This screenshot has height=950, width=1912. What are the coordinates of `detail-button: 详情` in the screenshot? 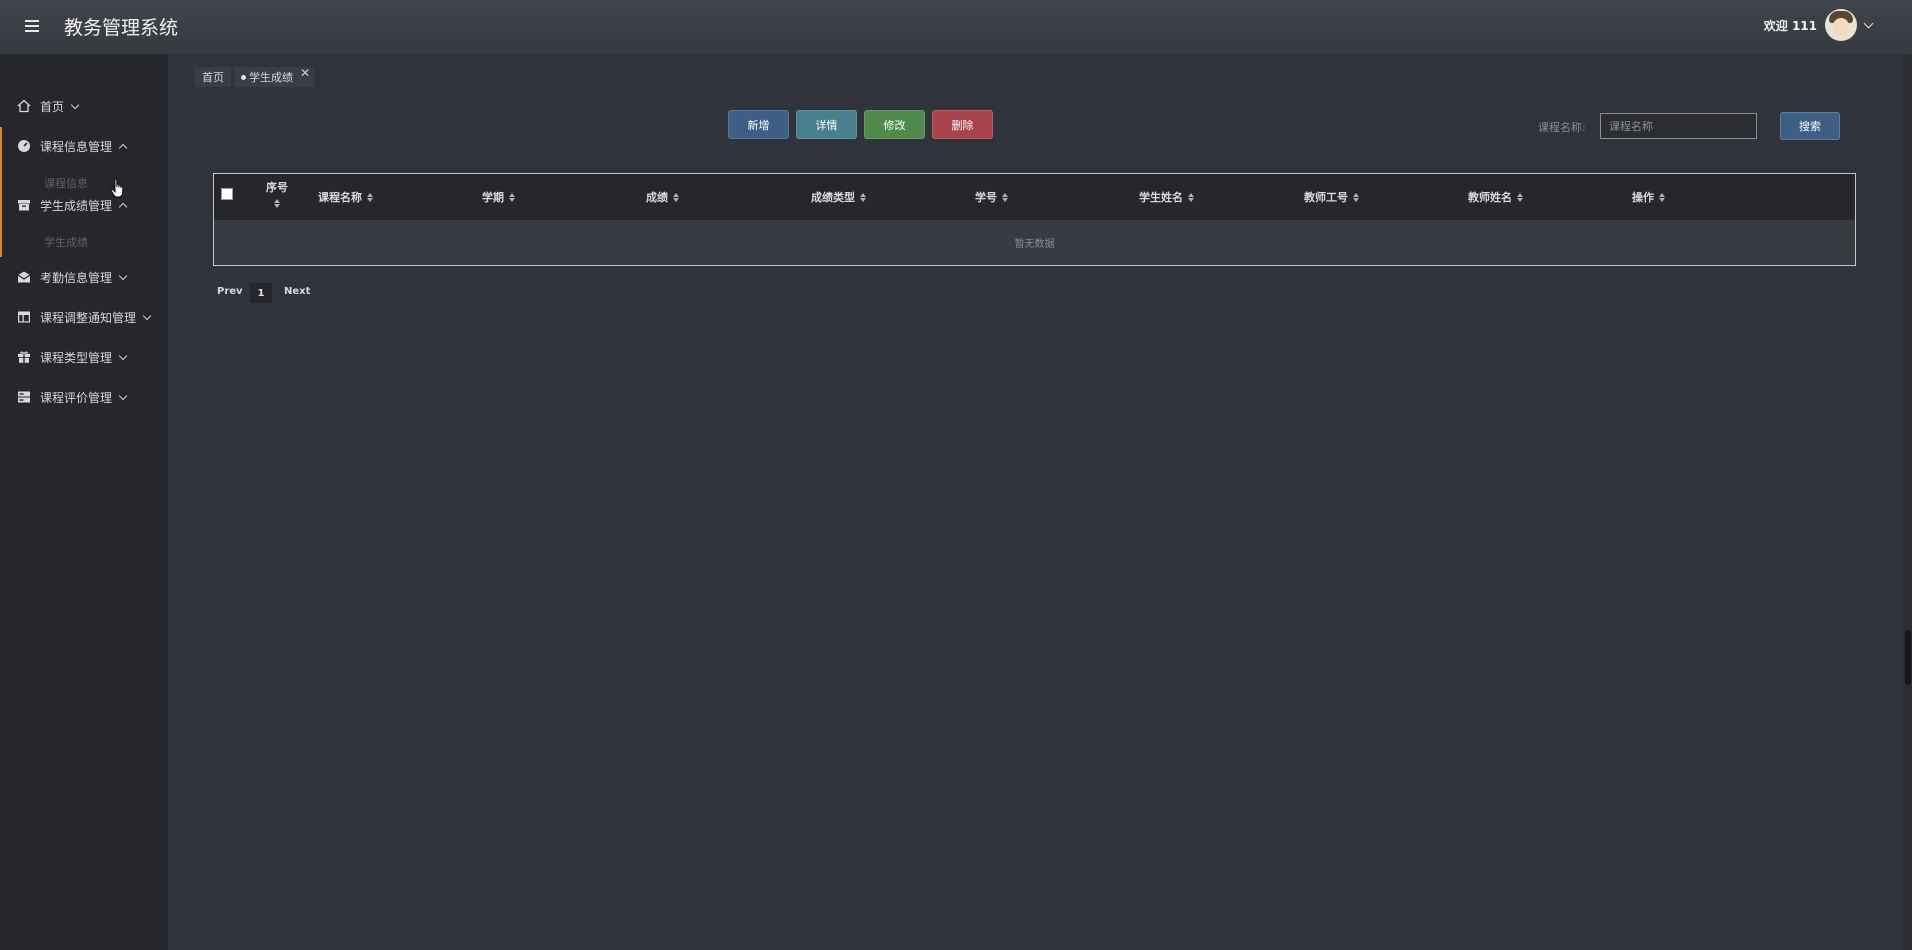 It's located at (826, 124).